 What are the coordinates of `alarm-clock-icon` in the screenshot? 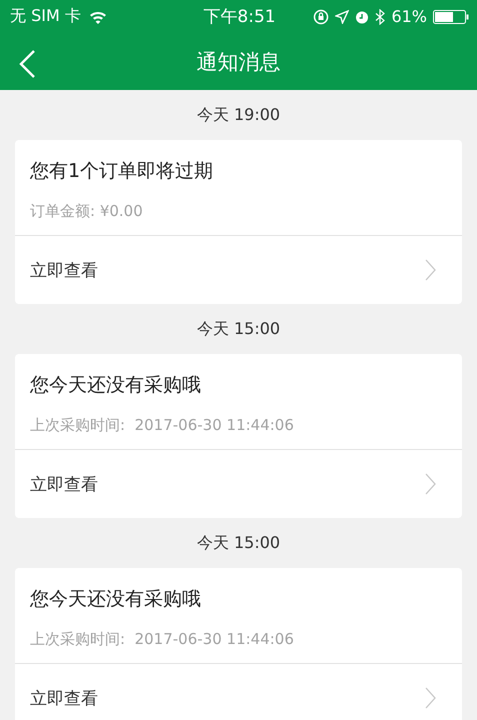 It's located at (362, 17).